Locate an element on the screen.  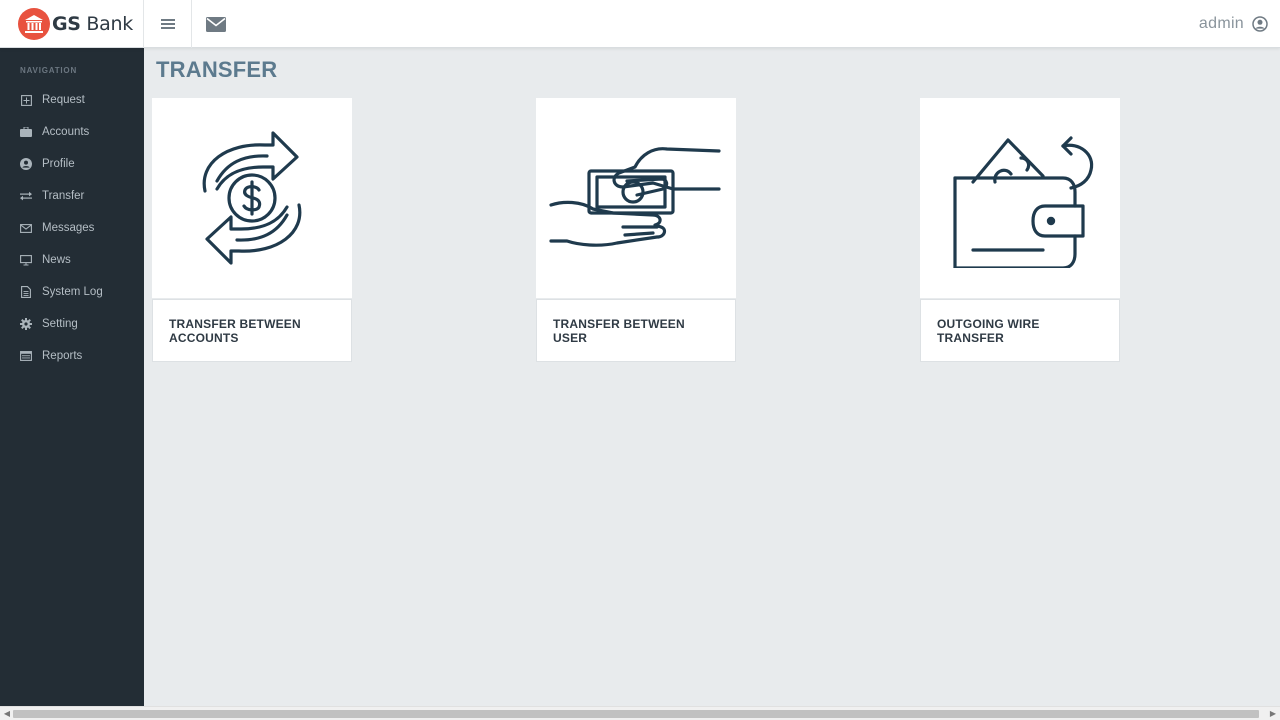
sidebar-item-label: Messages is located at coordinates (68, 228).